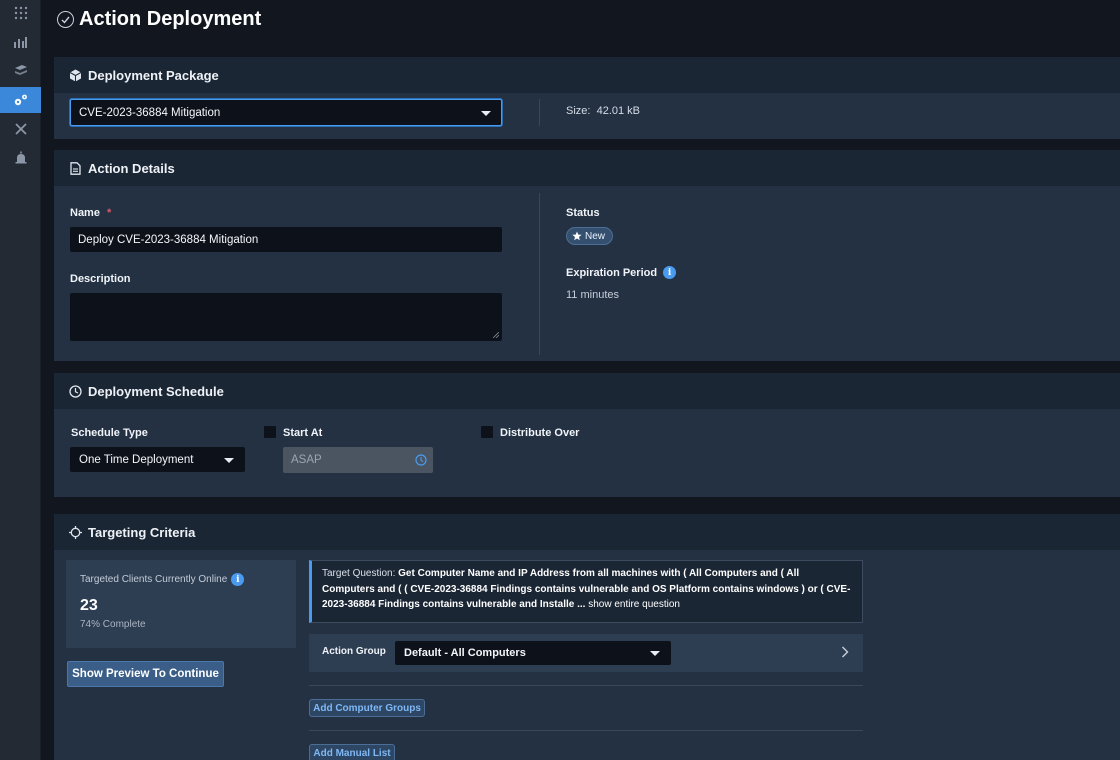 Image resolution: width=1120 pixels, height=760 pixels. Describe the element at coordinates (580, 20) in the screenshot. I see `page-header: Action Deployment` at that location.